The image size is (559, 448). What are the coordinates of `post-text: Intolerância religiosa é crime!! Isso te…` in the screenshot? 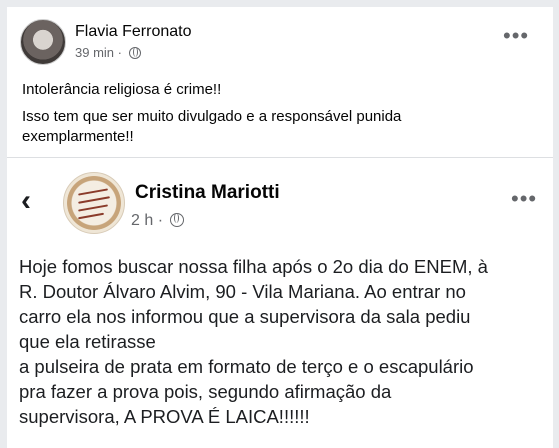 It's located at (211, 117).